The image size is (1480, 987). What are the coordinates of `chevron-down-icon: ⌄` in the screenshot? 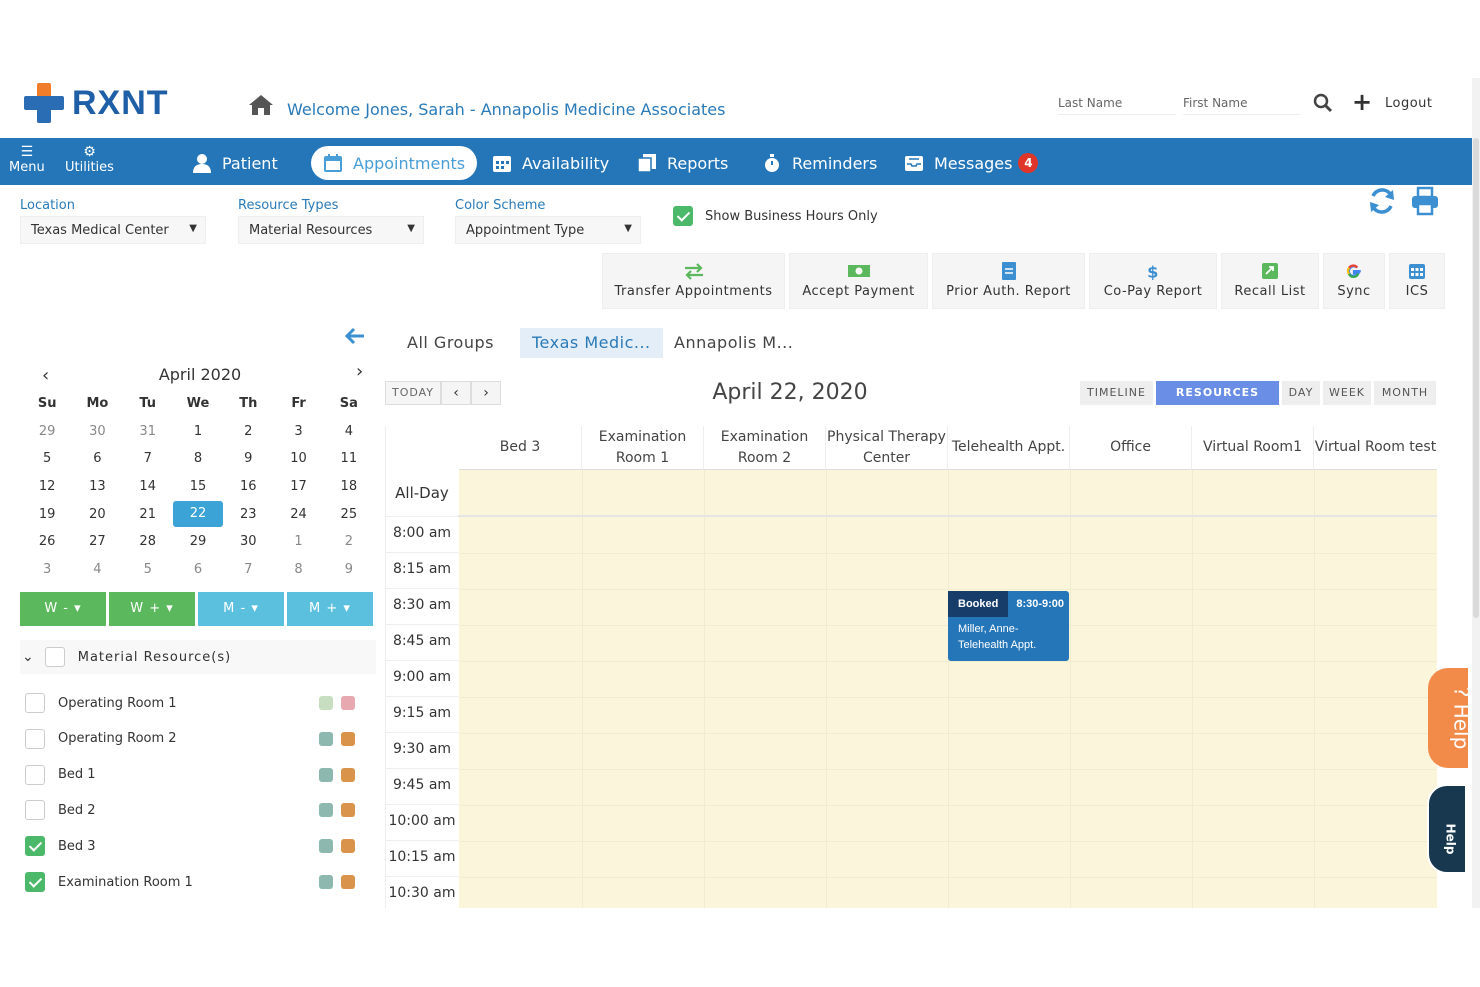 It's located at (28, 657).